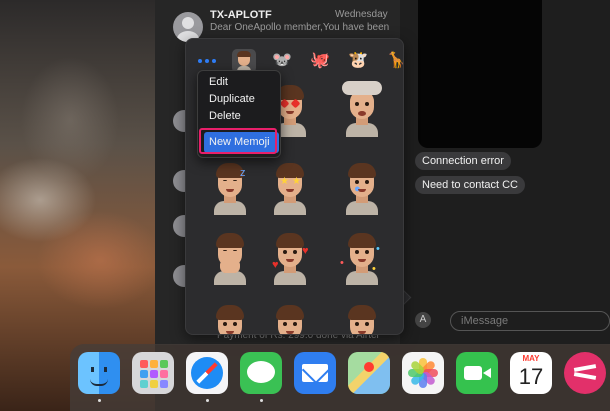  What do you see at coordinates (423, 320) in the screenshot?
I see `app-store-icon: A` at bounding box center [423, 320].